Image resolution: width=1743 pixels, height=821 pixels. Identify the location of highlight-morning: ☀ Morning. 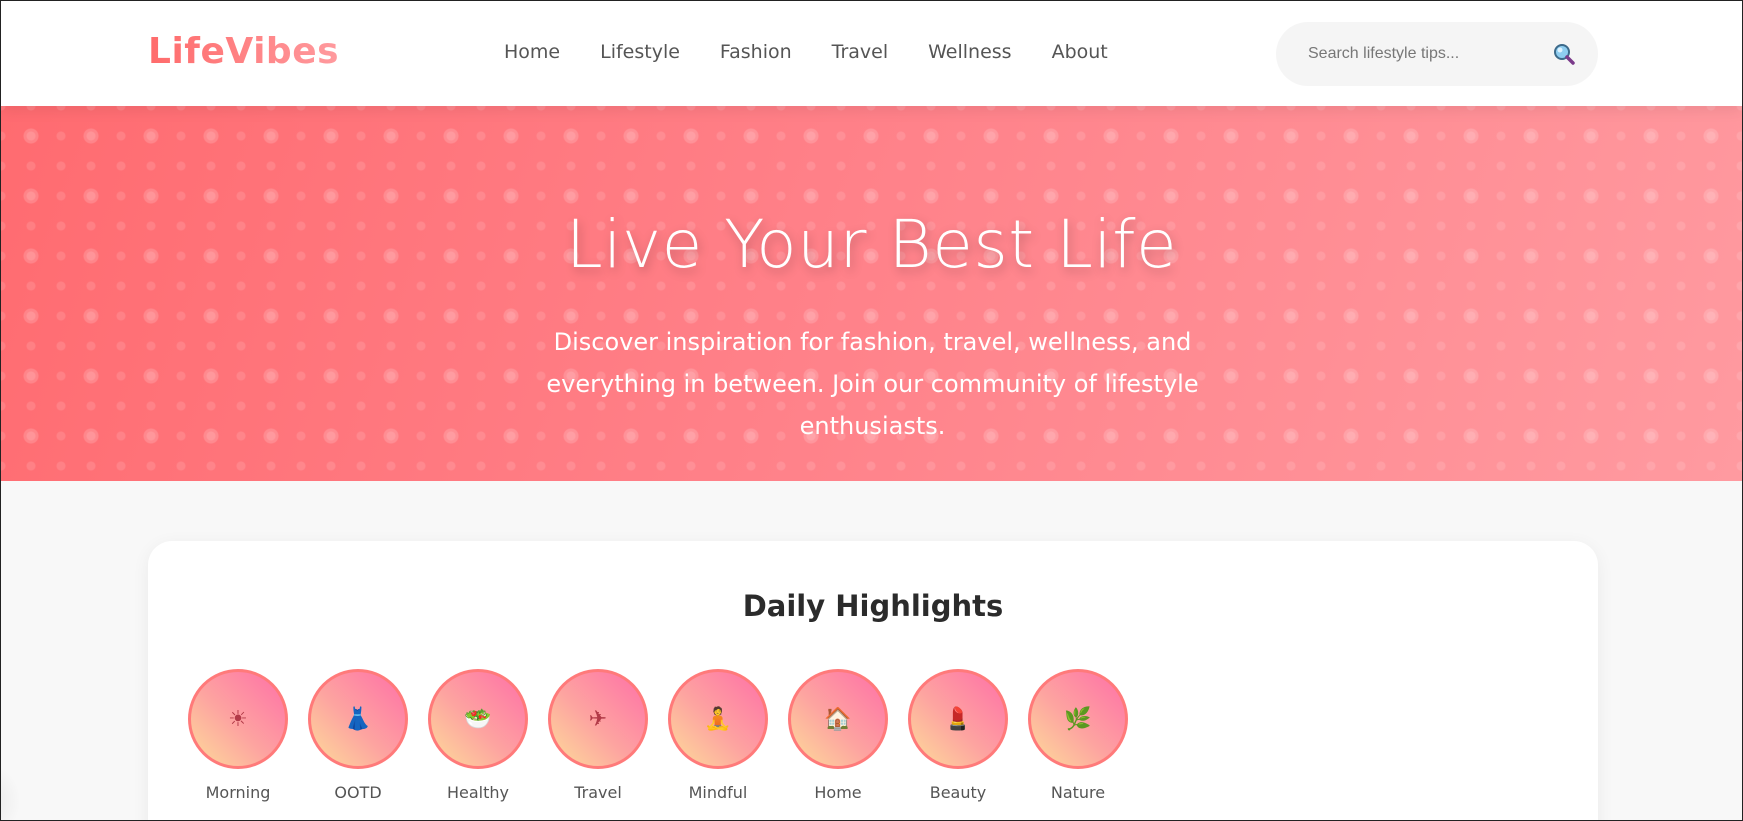
(238, 735).